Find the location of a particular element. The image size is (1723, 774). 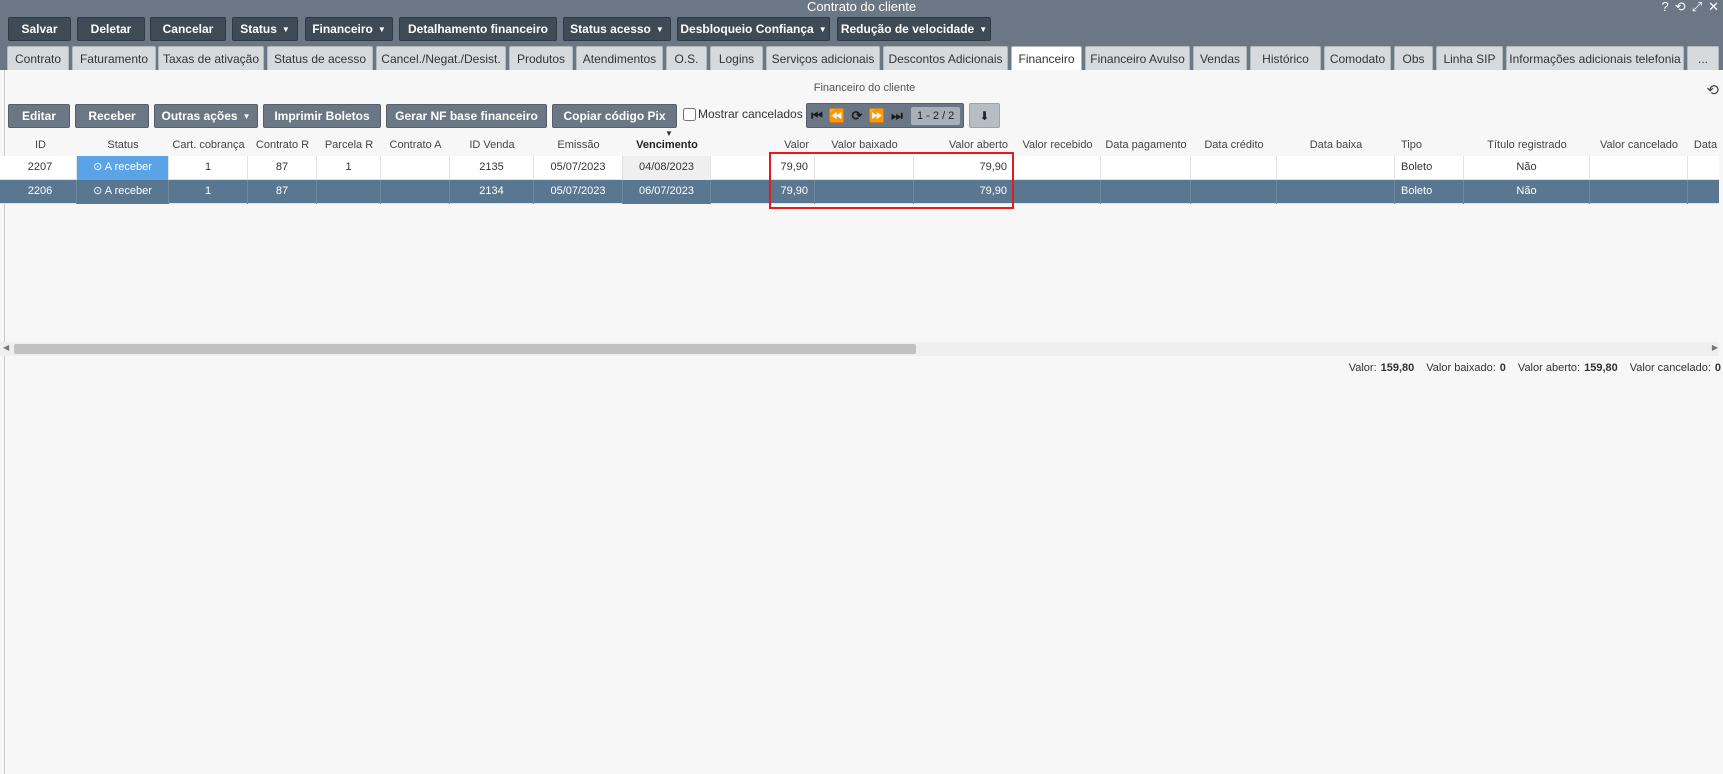

tab-obs: Obs is located at coordinates (1413, 58).